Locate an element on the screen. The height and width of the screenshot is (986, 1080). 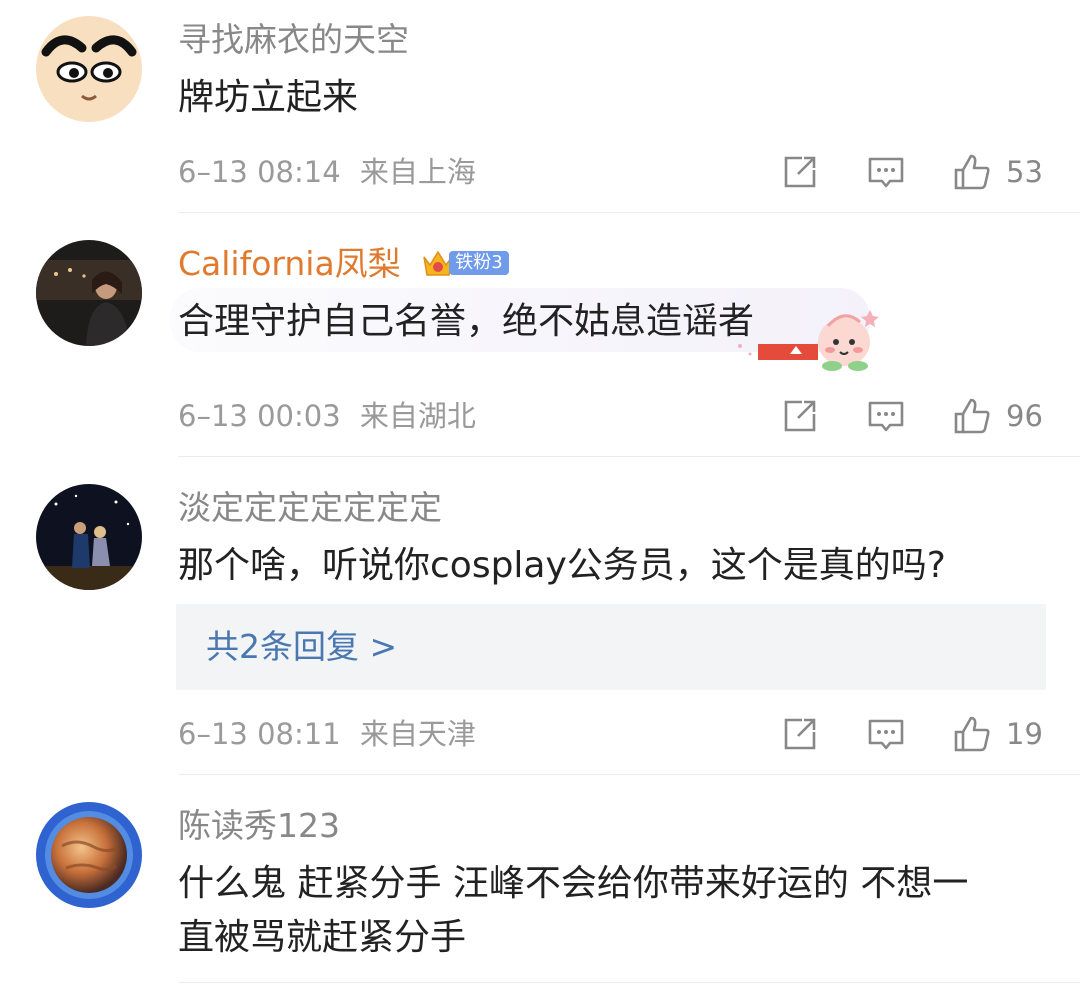
comment-meta: 6–13 08:11 来自天津 is located at coordinates (327, 734).